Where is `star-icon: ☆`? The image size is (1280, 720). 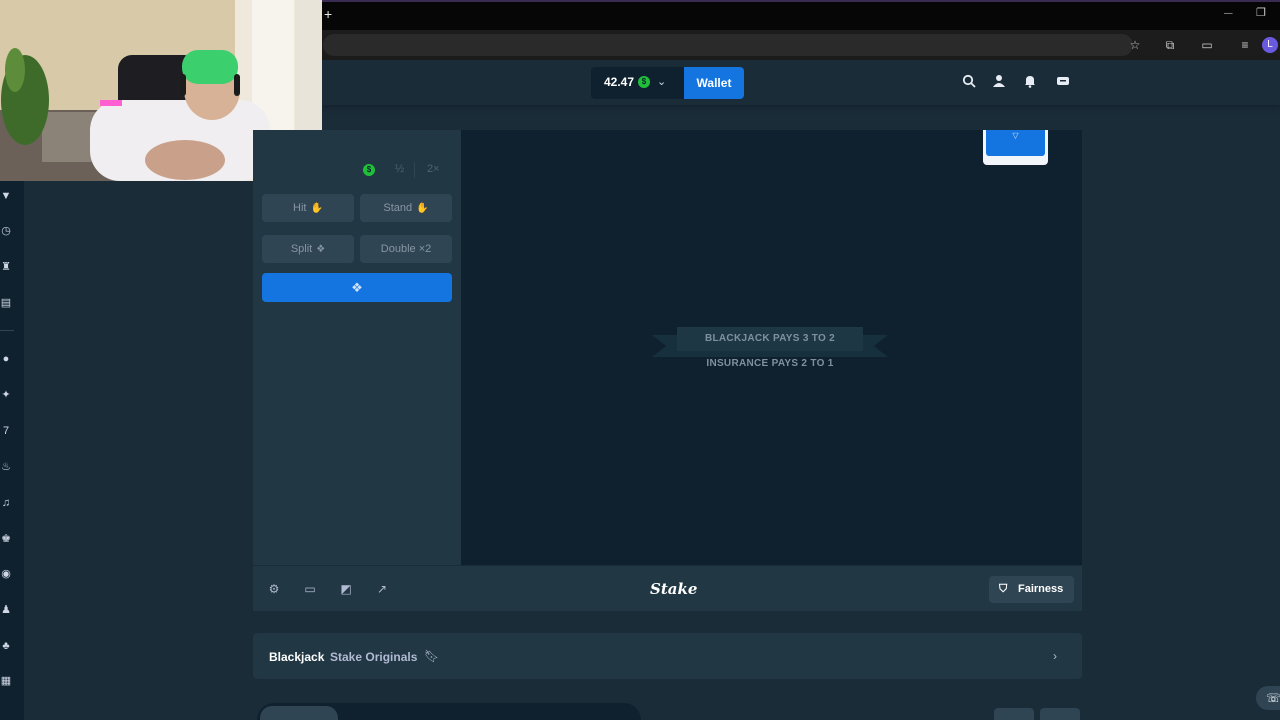
star-icon: ☆ is located at coordinates (1135, 45).